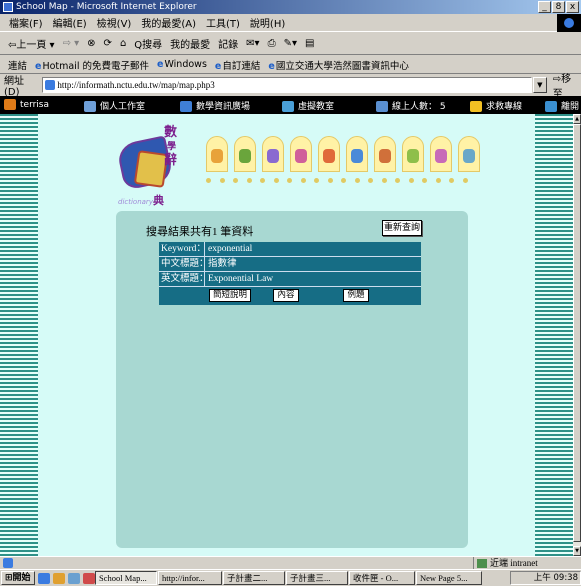 The image size is (581, 586). What do you see at coordinates (469, 154) in the screenshot?
I see `category-flask` at bounding box center [469, 154].